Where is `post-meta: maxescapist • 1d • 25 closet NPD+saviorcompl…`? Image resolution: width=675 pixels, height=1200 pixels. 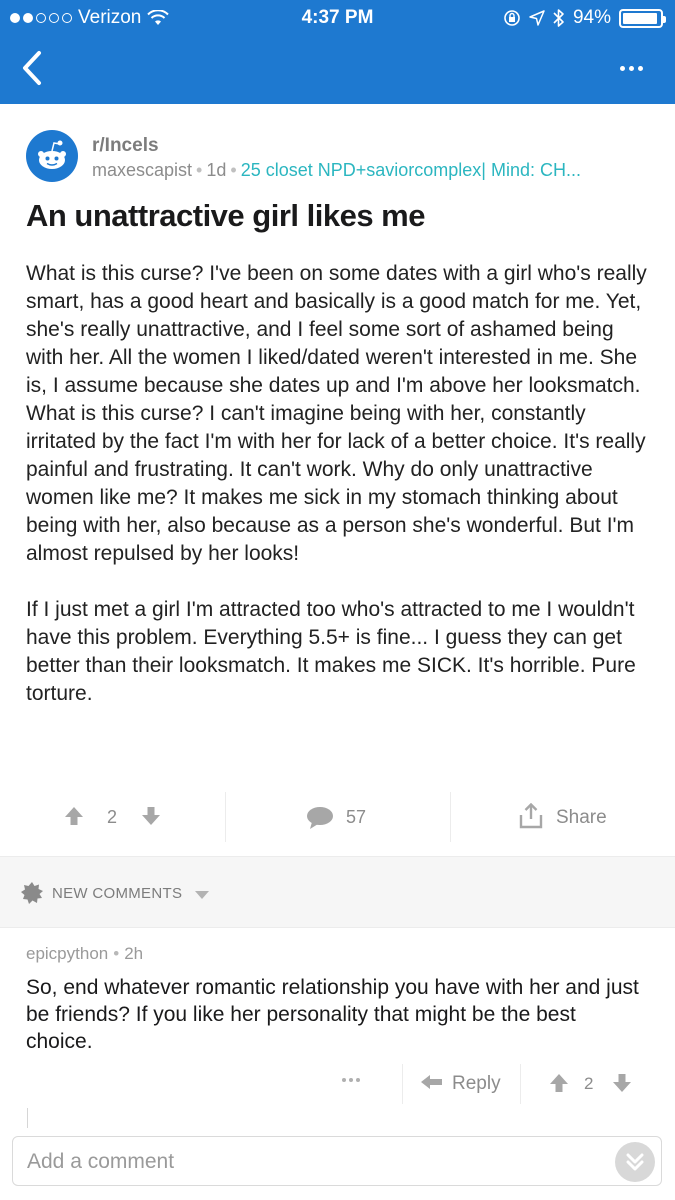 post-meta: maxescapist • 1d • 25 closet NPD+saviorcompl… is located at coordinates (372, 170).